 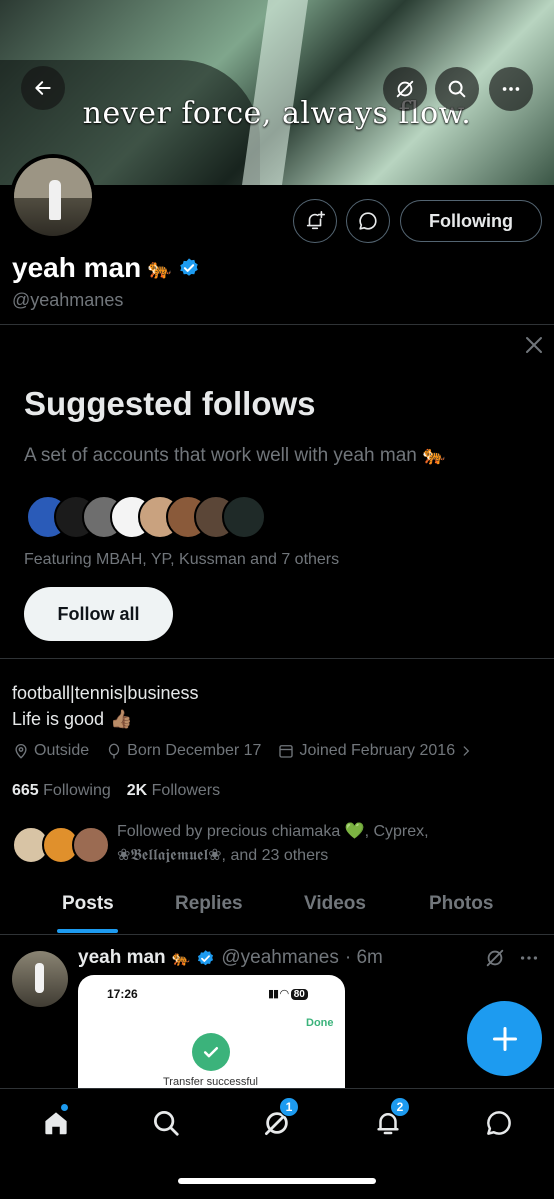 What do you see at coordinates (77, 790) in the screenshot?
I see `following-label: Following` at bounding box center [77, 790].